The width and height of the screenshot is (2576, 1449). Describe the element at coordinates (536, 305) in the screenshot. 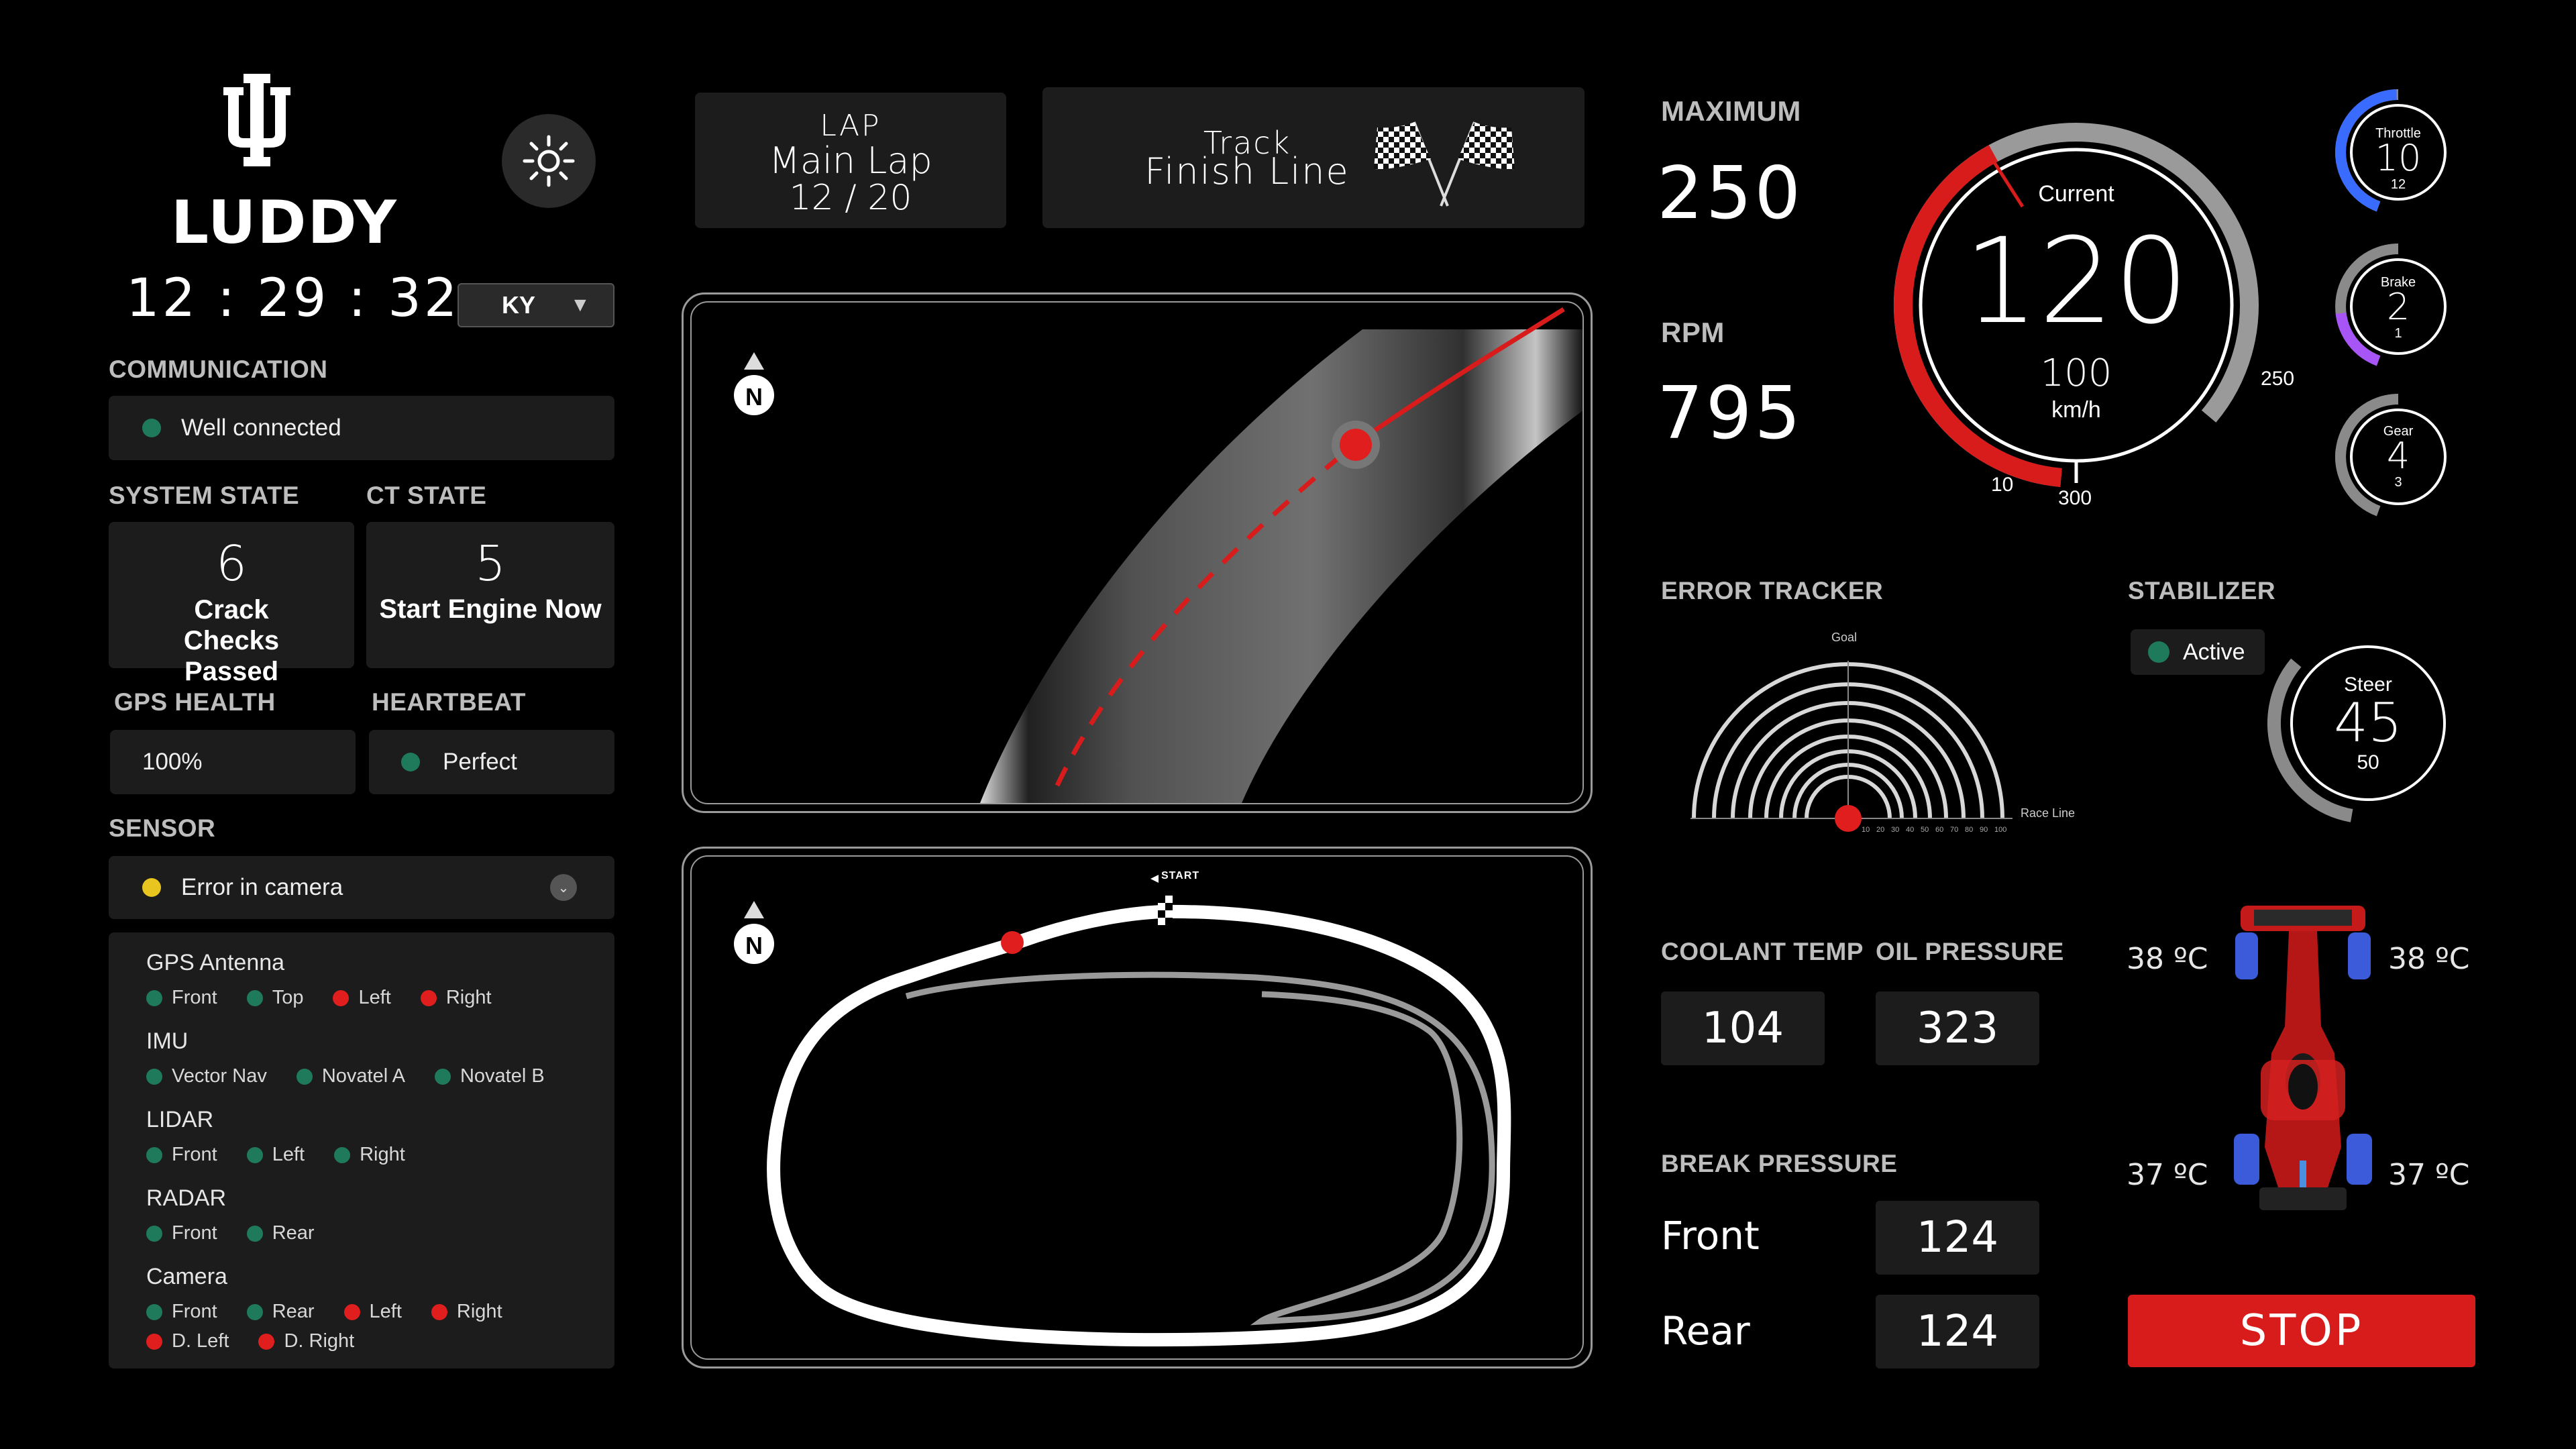

I see `region-select: KY ▼` at that location.